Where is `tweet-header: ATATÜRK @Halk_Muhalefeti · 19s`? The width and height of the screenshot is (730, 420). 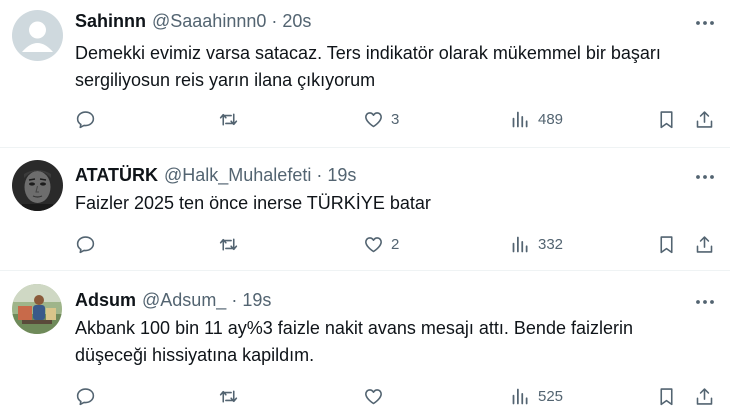 tweet-header: ATATÜRK @Halk_Muhalefeti · 19s is located at coordinates (215, 175).